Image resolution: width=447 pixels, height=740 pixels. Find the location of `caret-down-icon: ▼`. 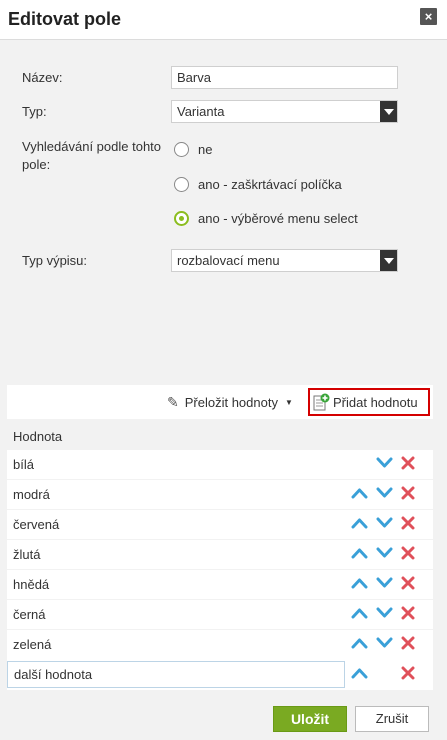

caret-down-icon: ▼ is located at coordinates (288, 402).